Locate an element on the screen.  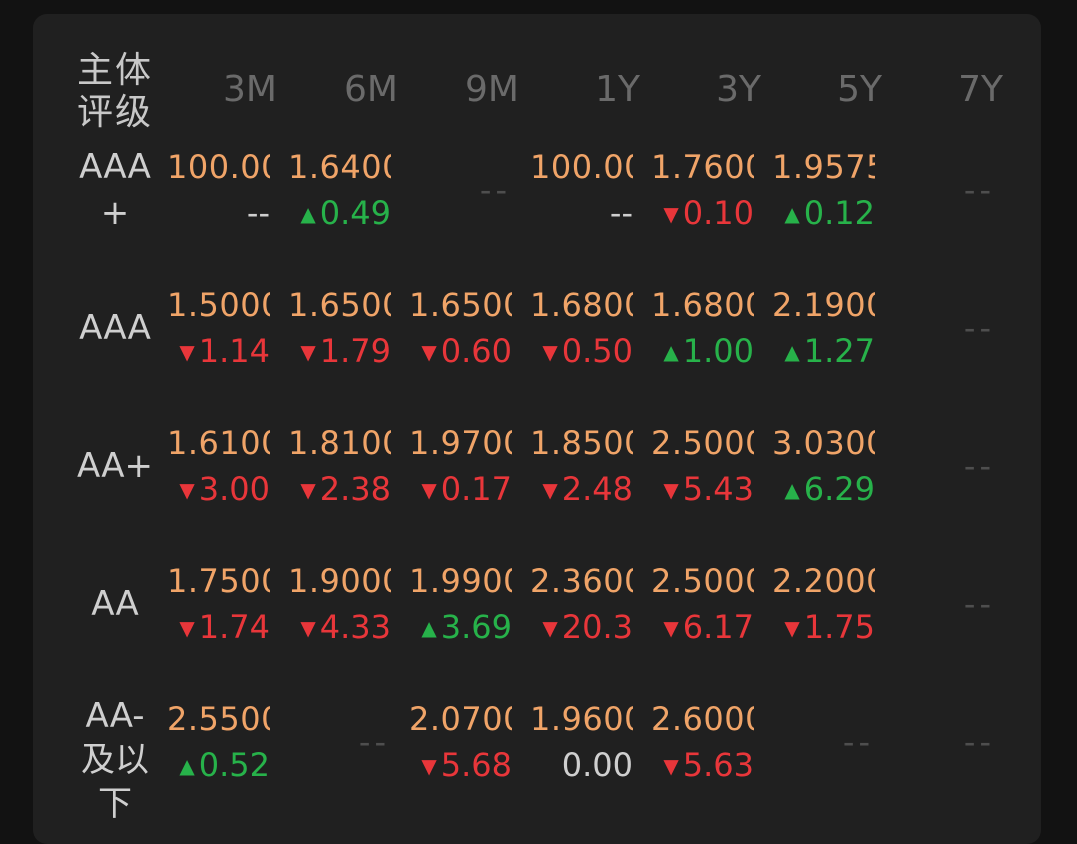
yield-value: 1.9000 is located at coordinates (339, 581).